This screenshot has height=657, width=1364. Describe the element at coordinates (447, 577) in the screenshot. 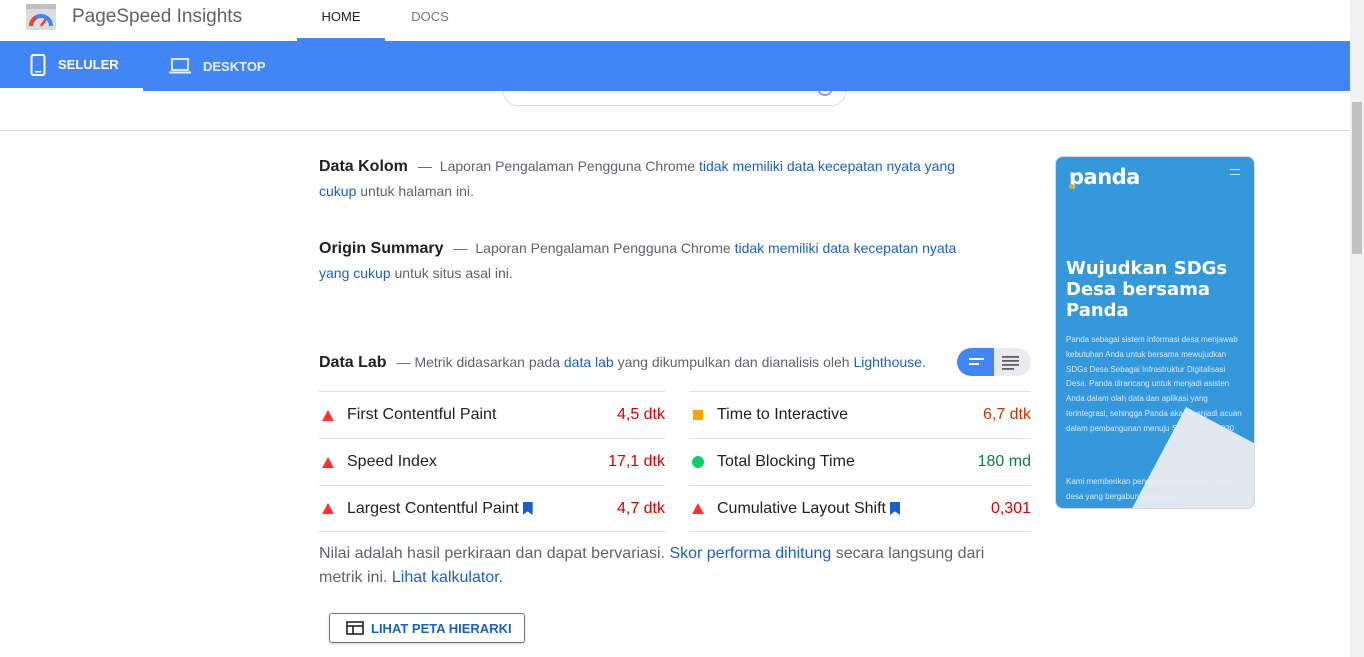

I see `calculator-link: Lihat kalkulator.` at that location.